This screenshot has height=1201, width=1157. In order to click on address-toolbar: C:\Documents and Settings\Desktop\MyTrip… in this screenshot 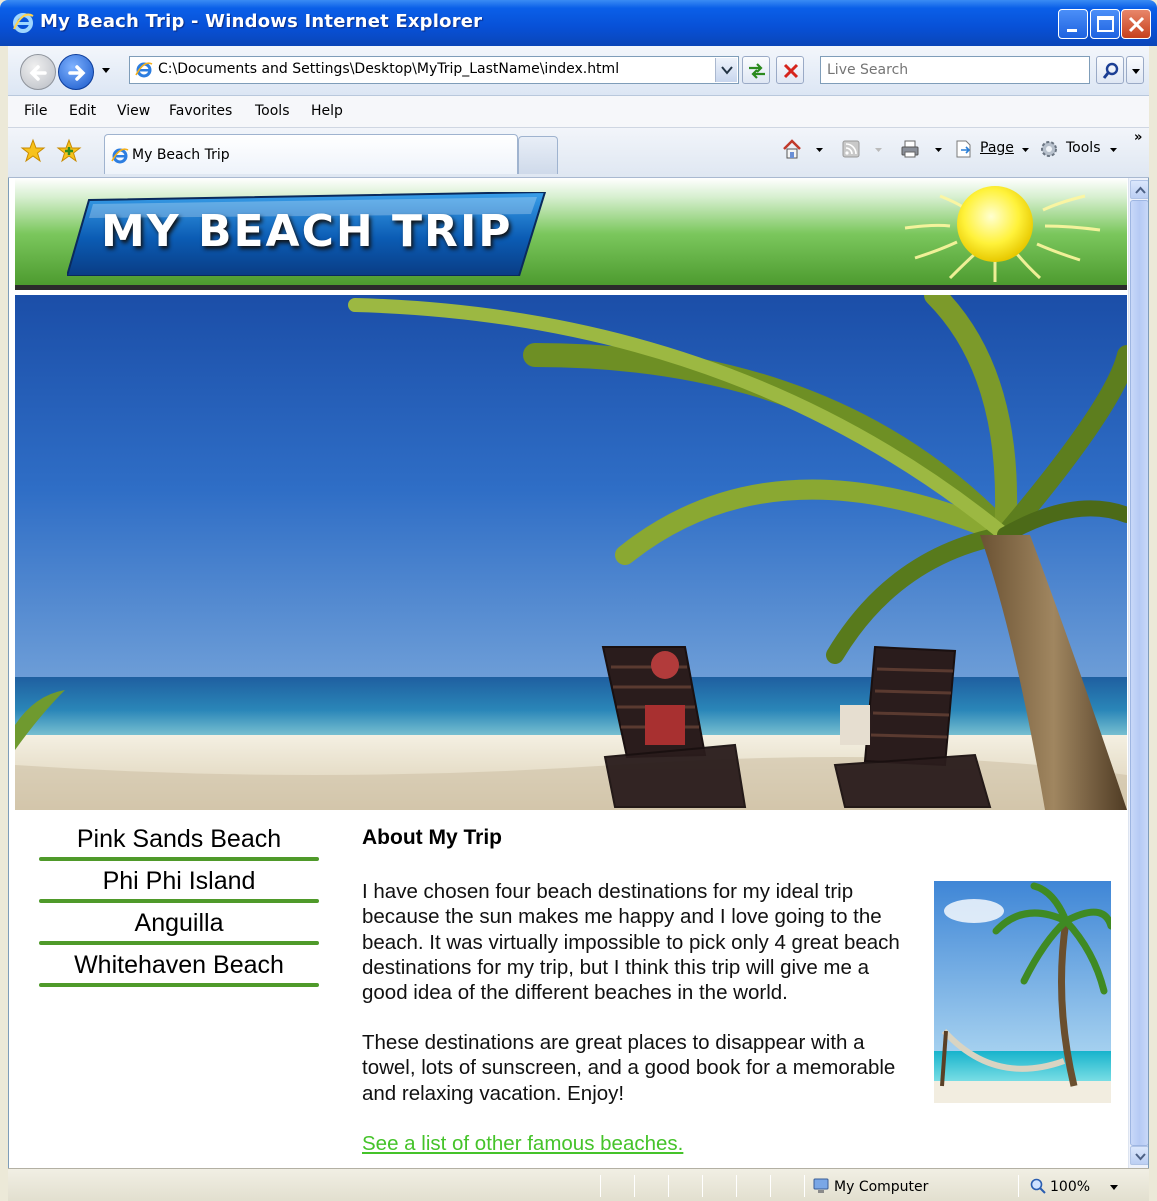, I will do `click(578, 71)`.